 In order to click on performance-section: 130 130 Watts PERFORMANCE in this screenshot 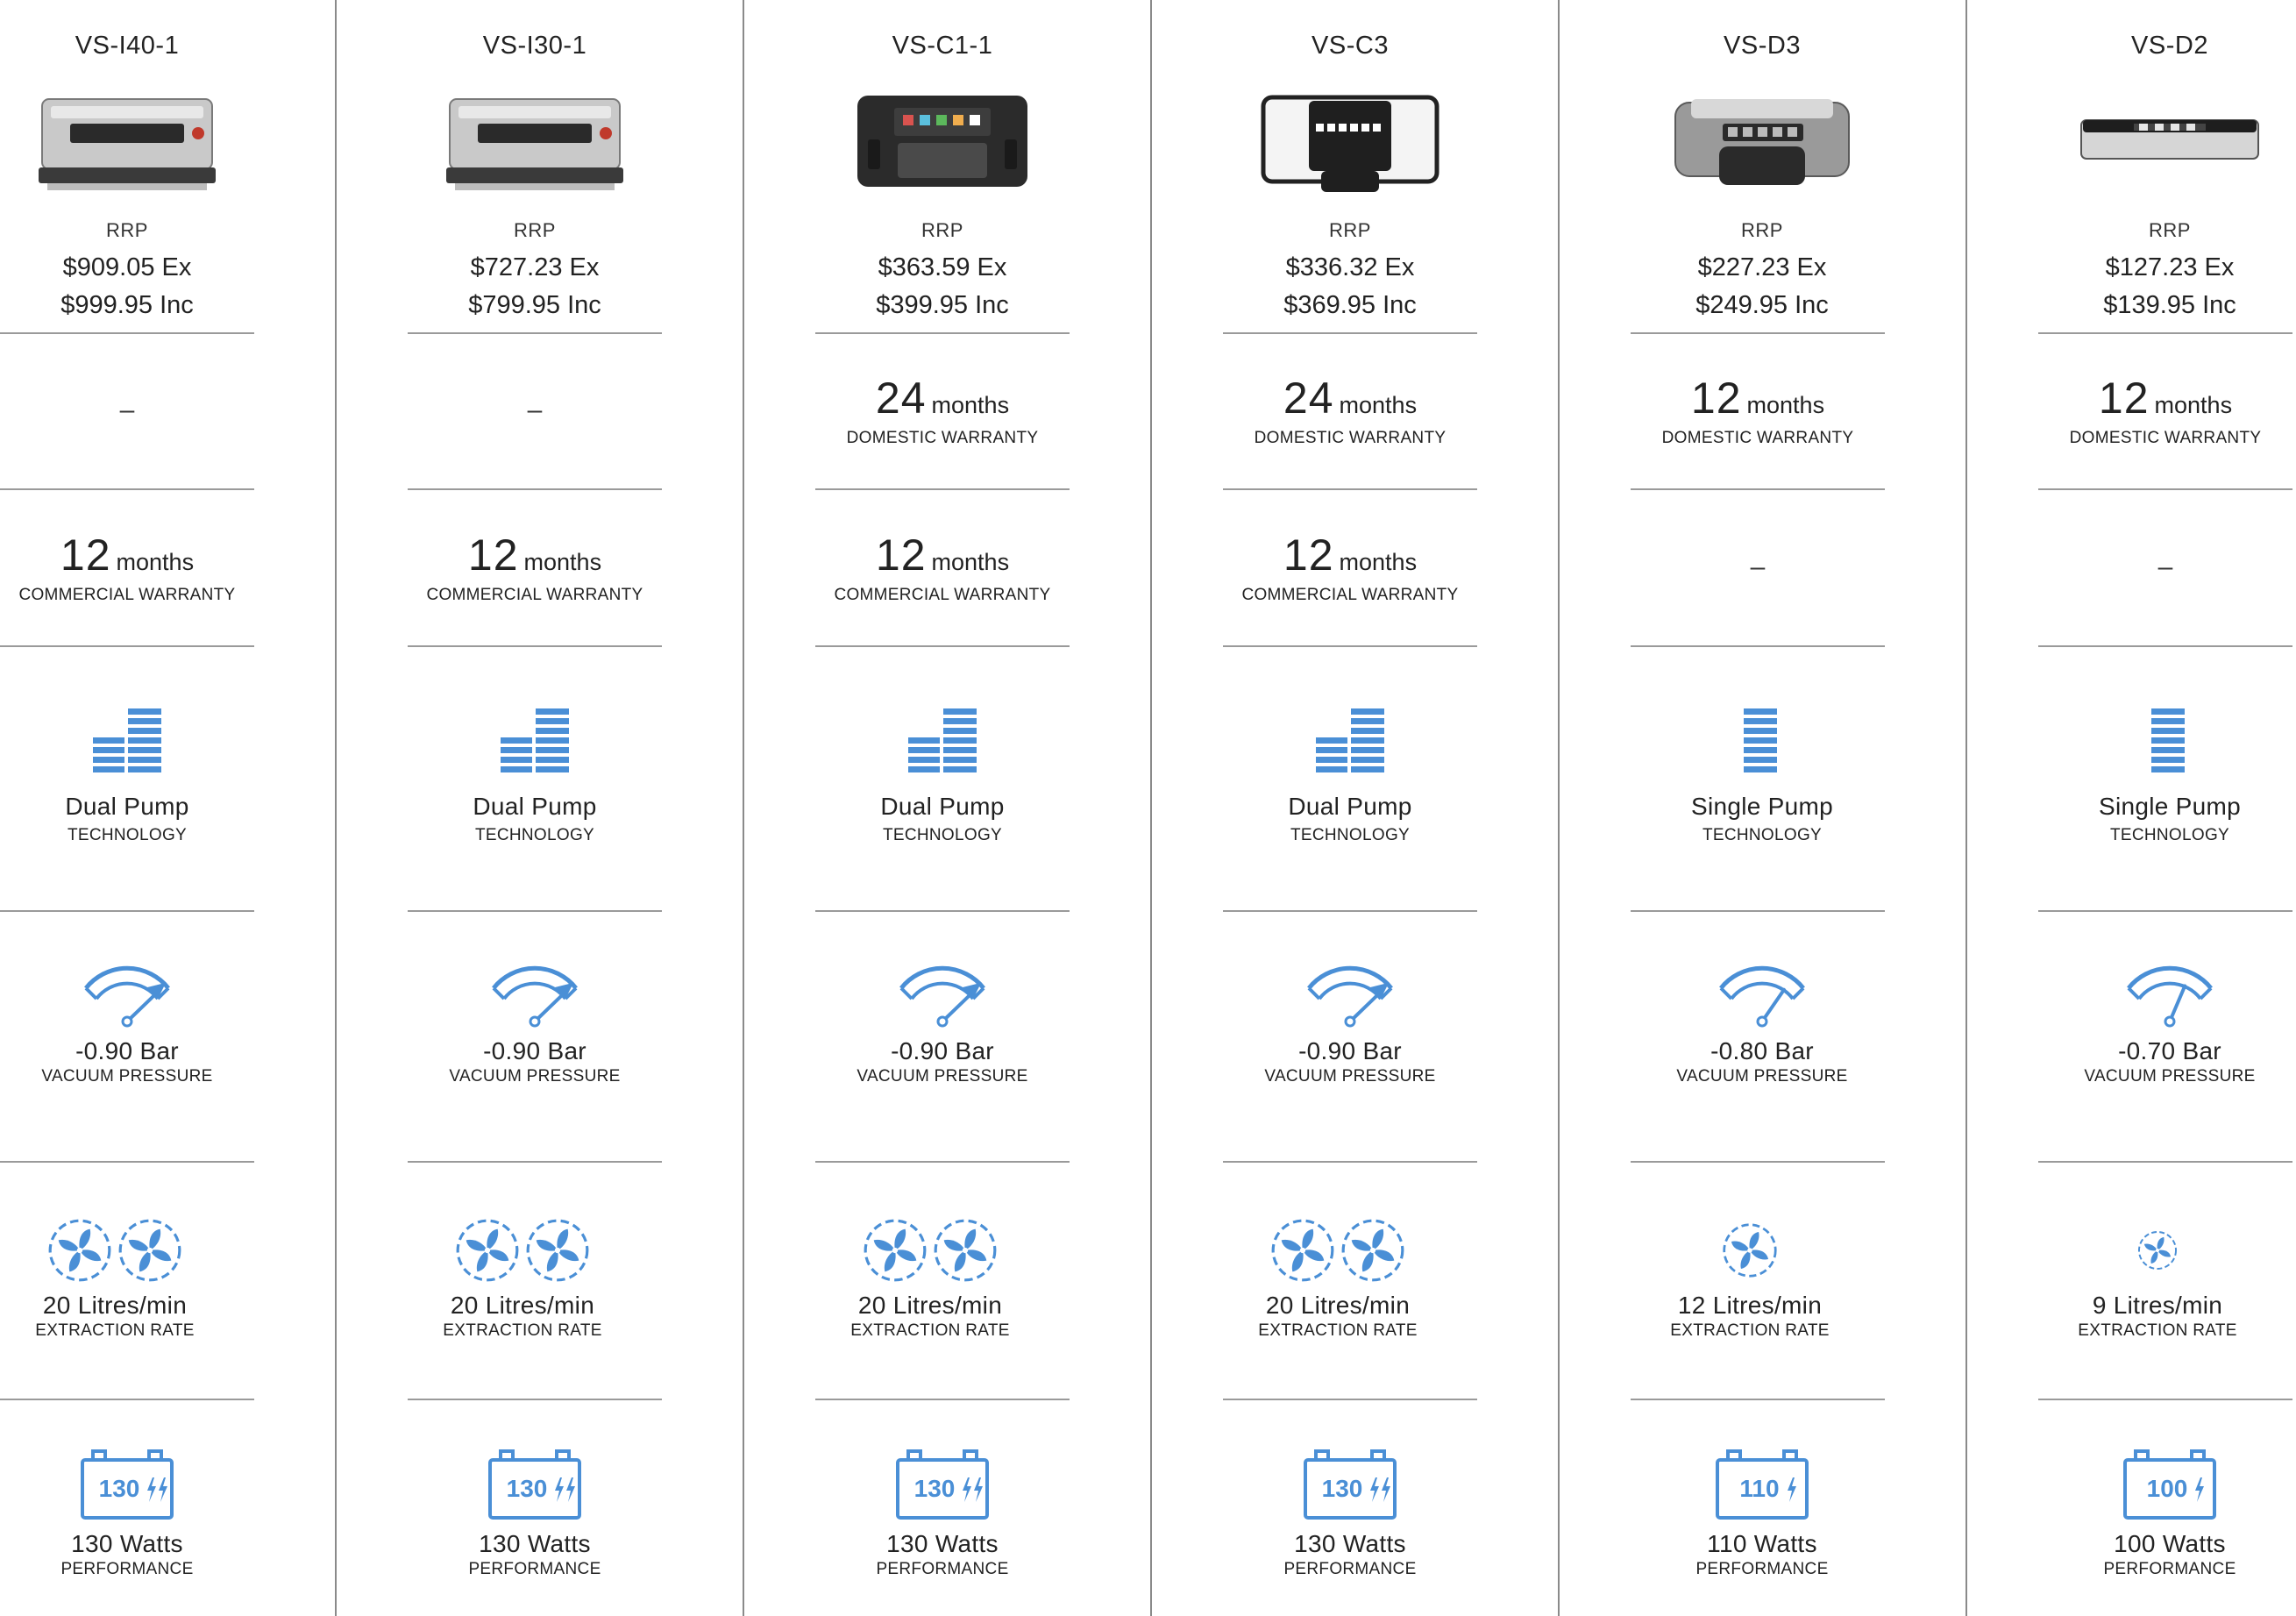, I will do `click(942, 1514)`.